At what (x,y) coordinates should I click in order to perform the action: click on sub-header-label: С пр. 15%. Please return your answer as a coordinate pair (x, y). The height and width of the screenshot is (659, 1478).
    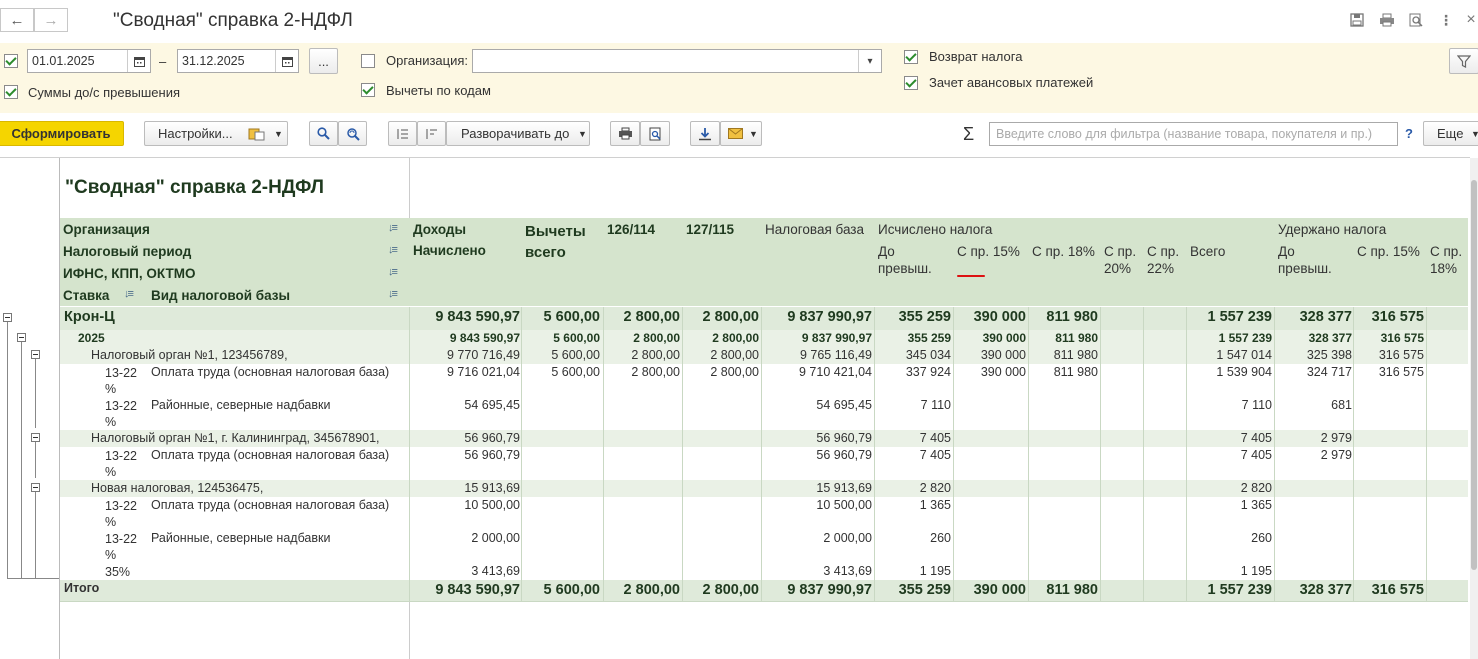
    Looking at the image, I should click on (988, 251).